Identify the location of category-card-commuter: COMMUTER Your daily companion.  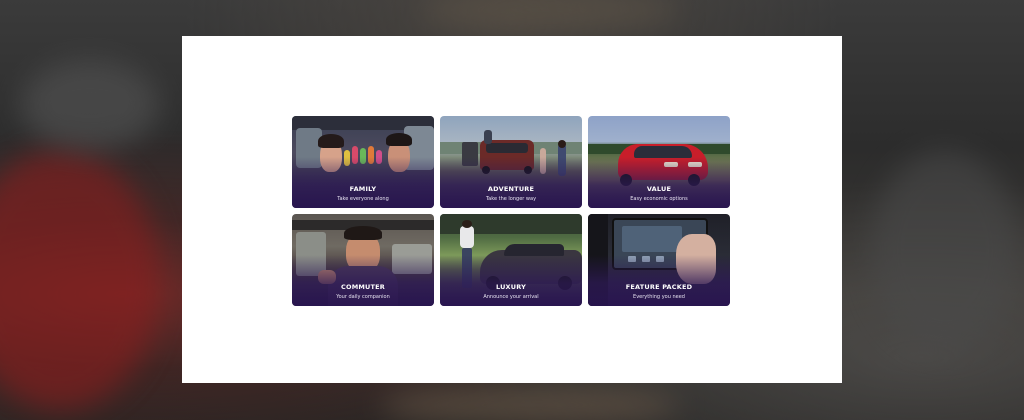
(363, 260).